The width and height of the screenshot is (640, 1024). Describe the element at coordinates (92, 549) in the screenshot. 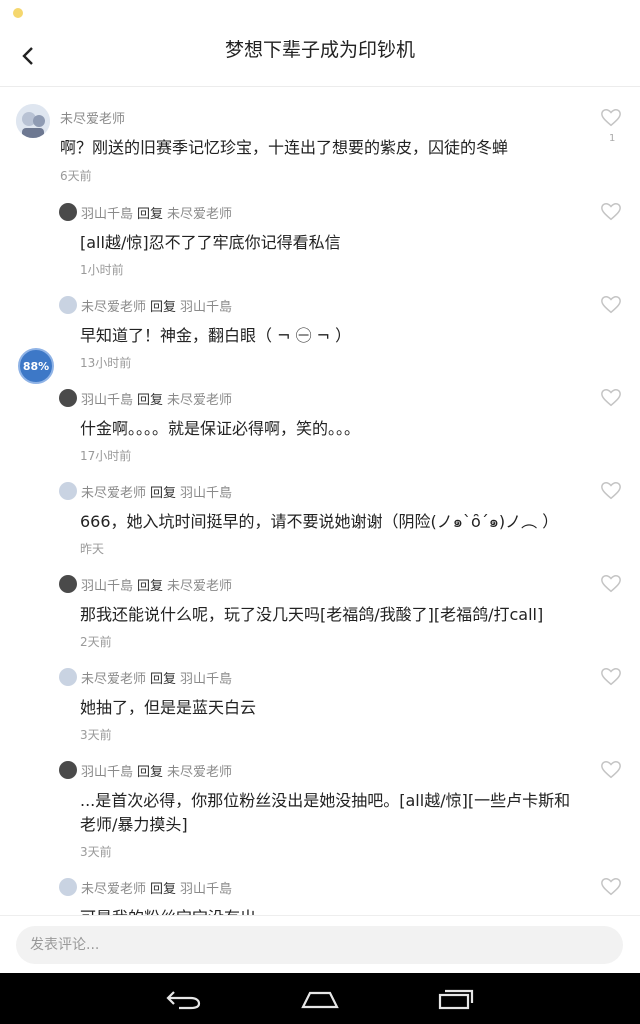

I see `reply-time: 昨天` at that location.